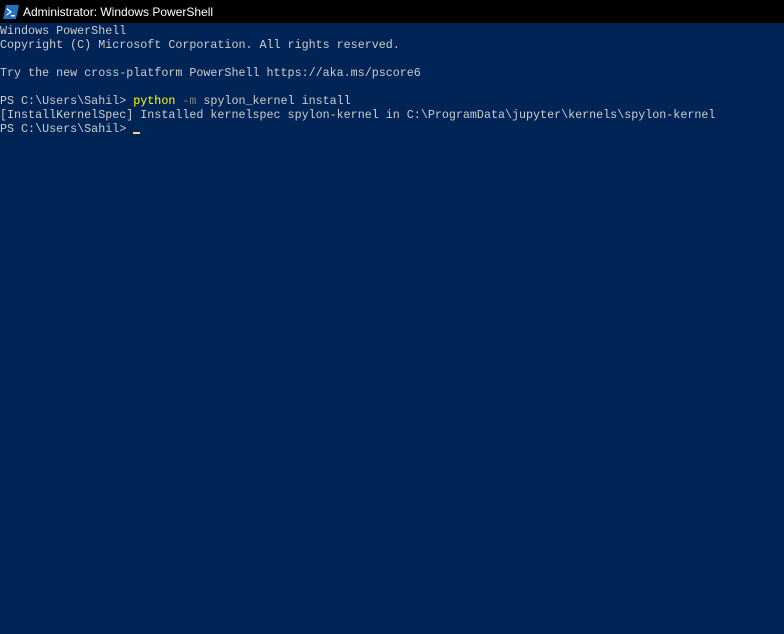 Image resolution: width=784 pixels, height=634 pixels. I want to click on text-cursor, so click(137, 133).